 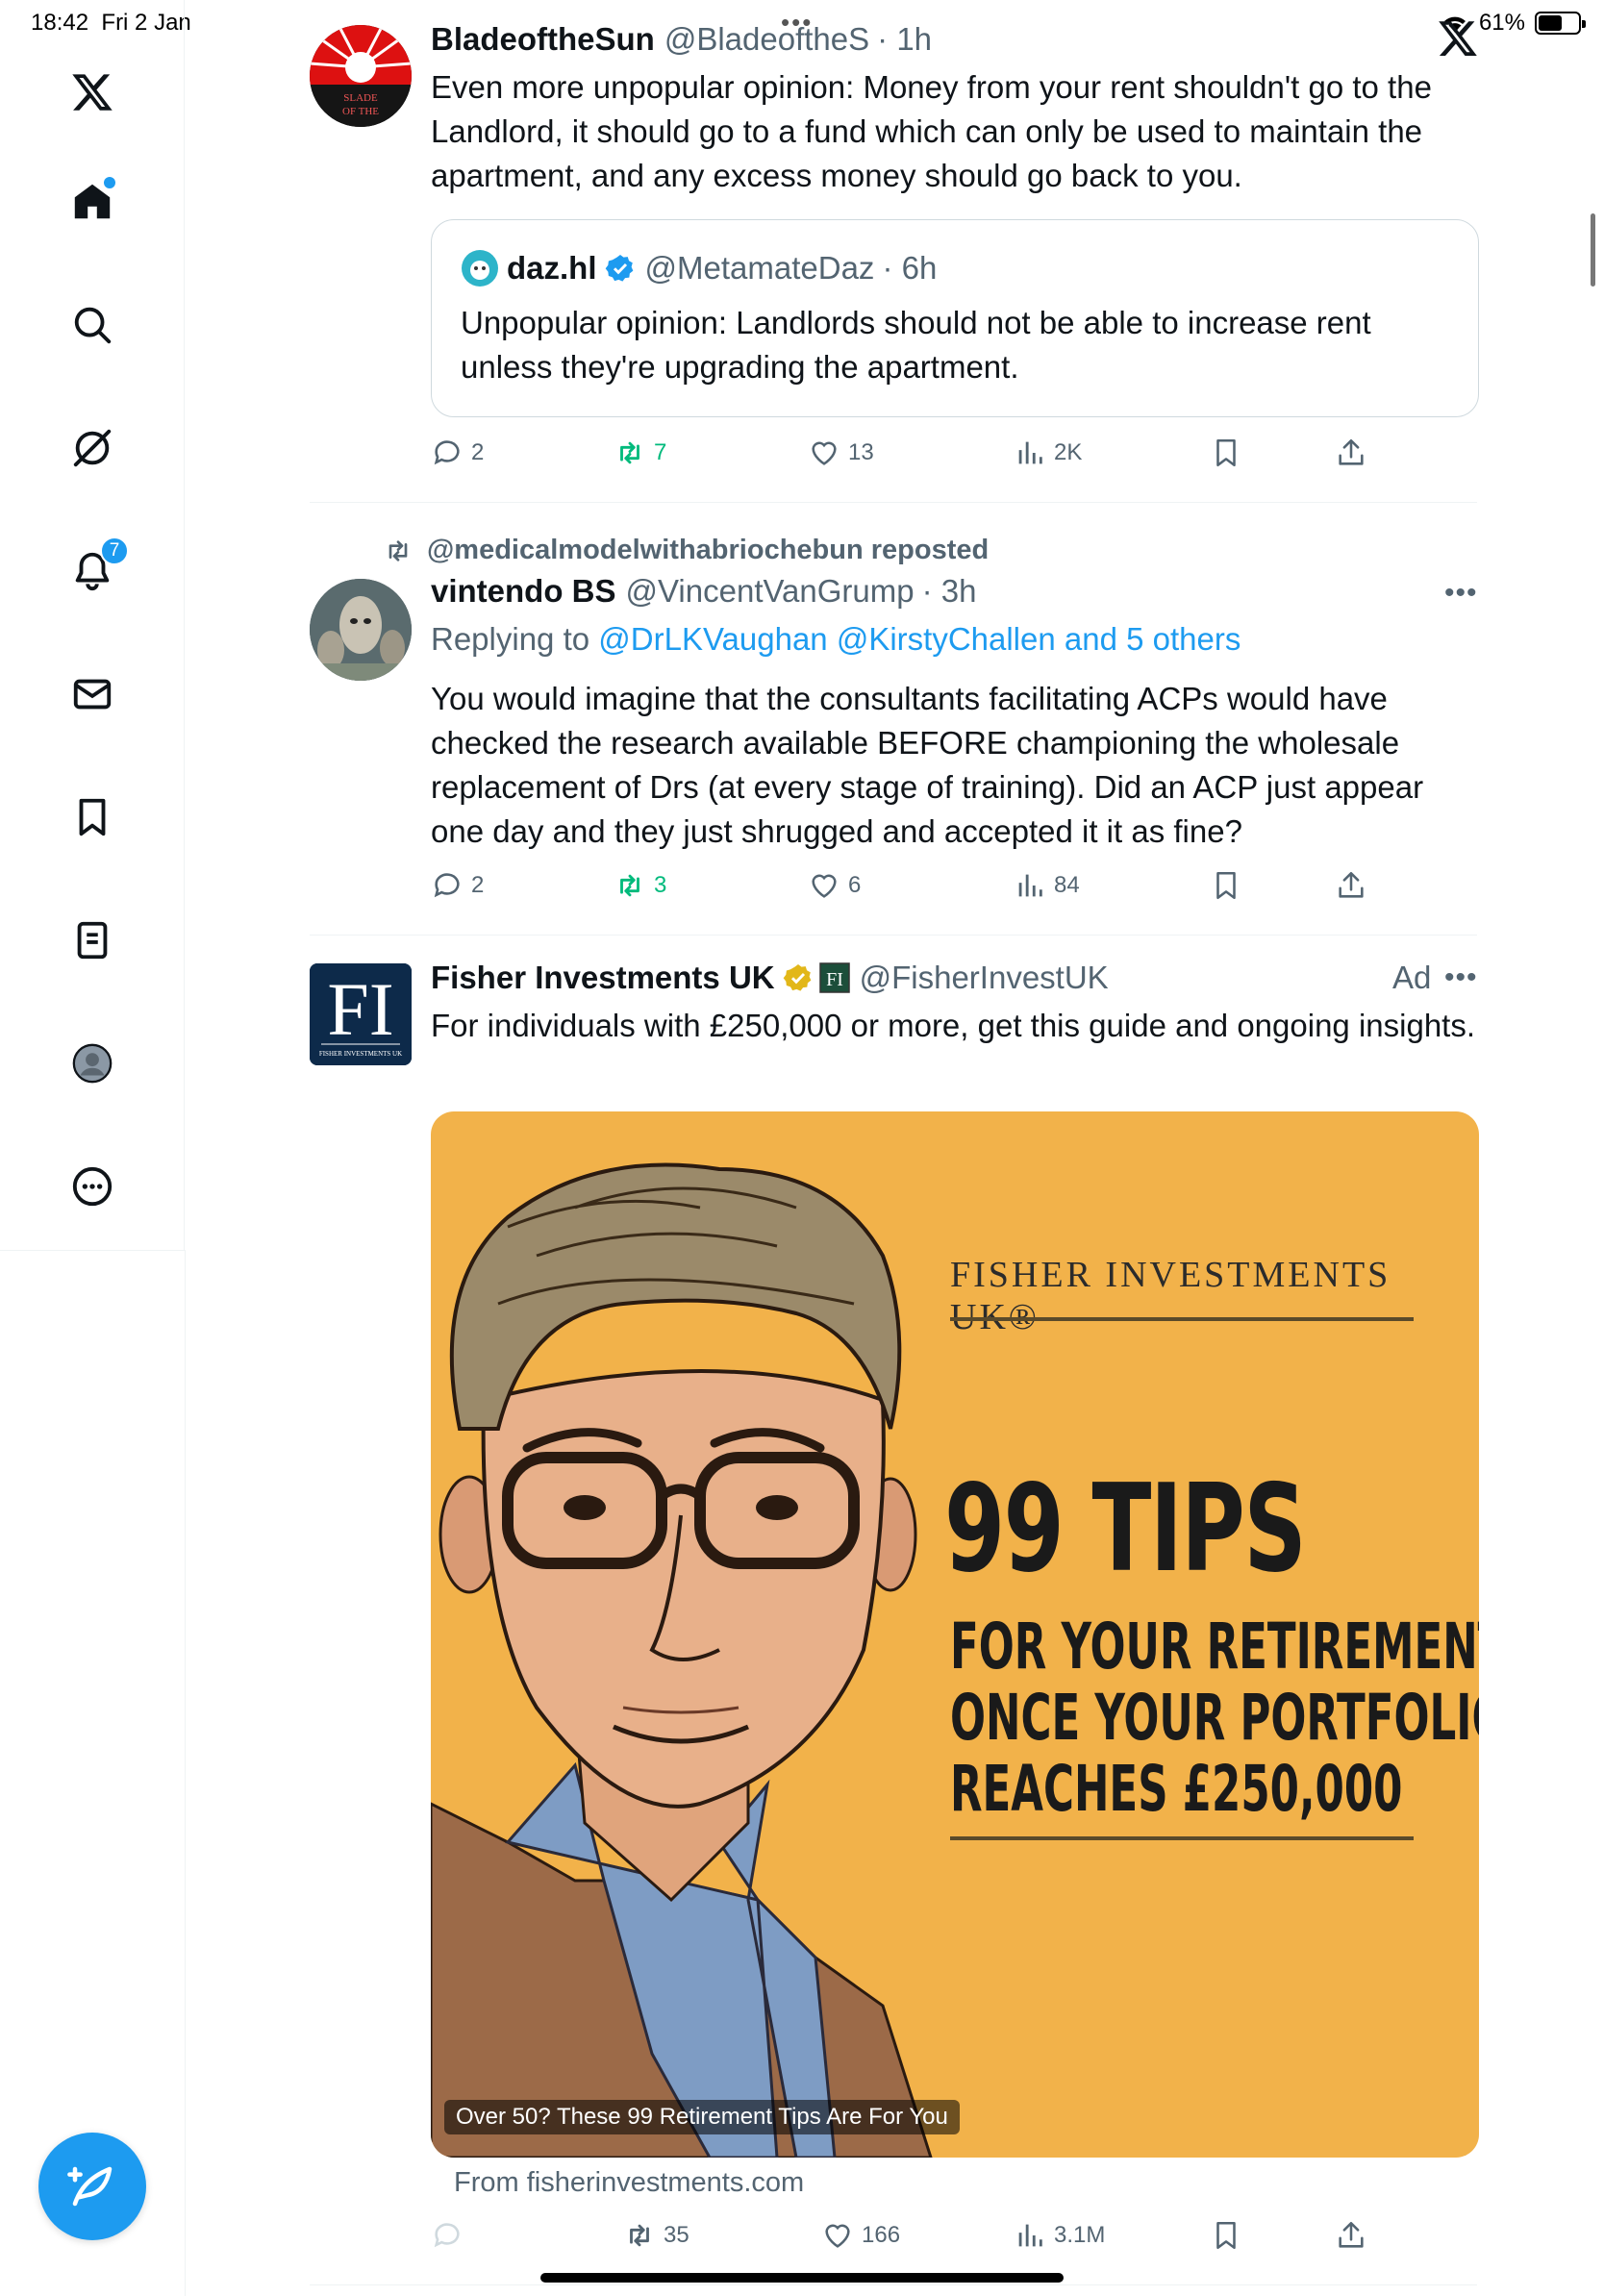 I want to click on list-icon, so click(x=92, y=940).